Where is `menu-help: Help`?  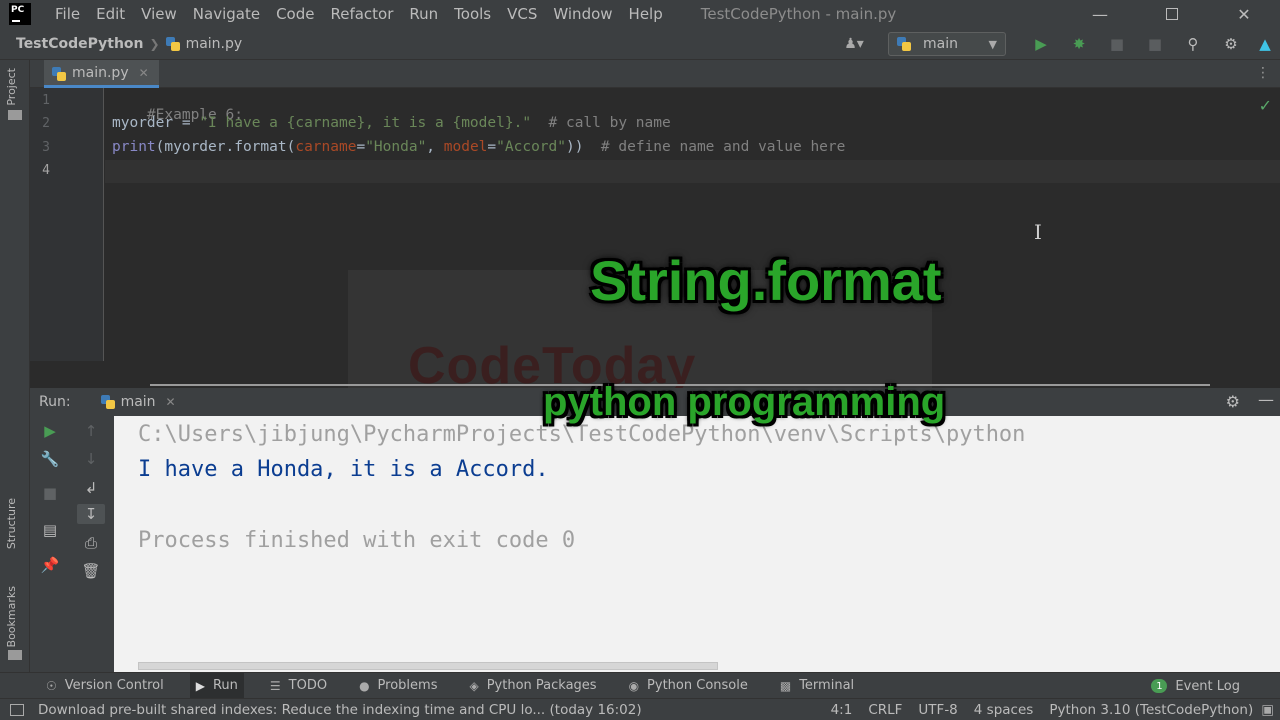 menu-help: Help is located at coordinates (646, 14).